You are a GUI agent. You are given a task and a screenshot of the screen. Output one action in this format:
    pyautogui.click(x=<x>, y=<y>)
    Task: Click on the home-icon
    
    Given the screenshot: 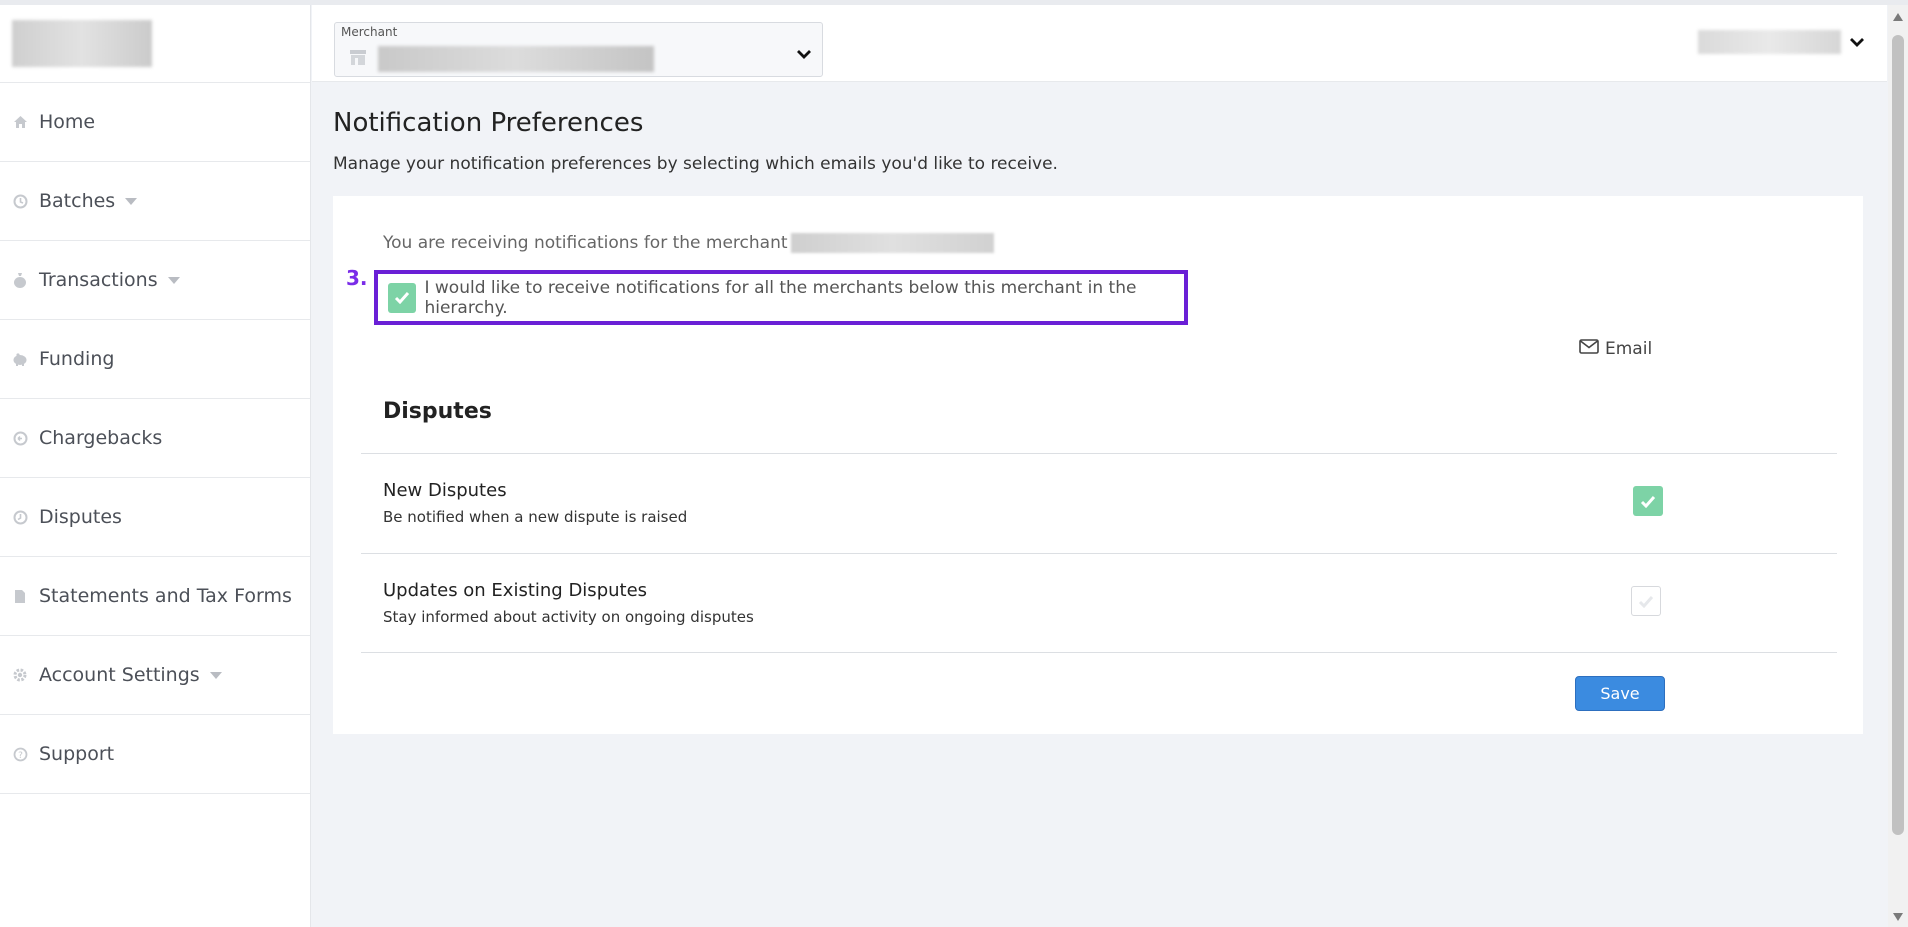 What is the action you would take?
    pyautogui.click(x=20, y=122)
    